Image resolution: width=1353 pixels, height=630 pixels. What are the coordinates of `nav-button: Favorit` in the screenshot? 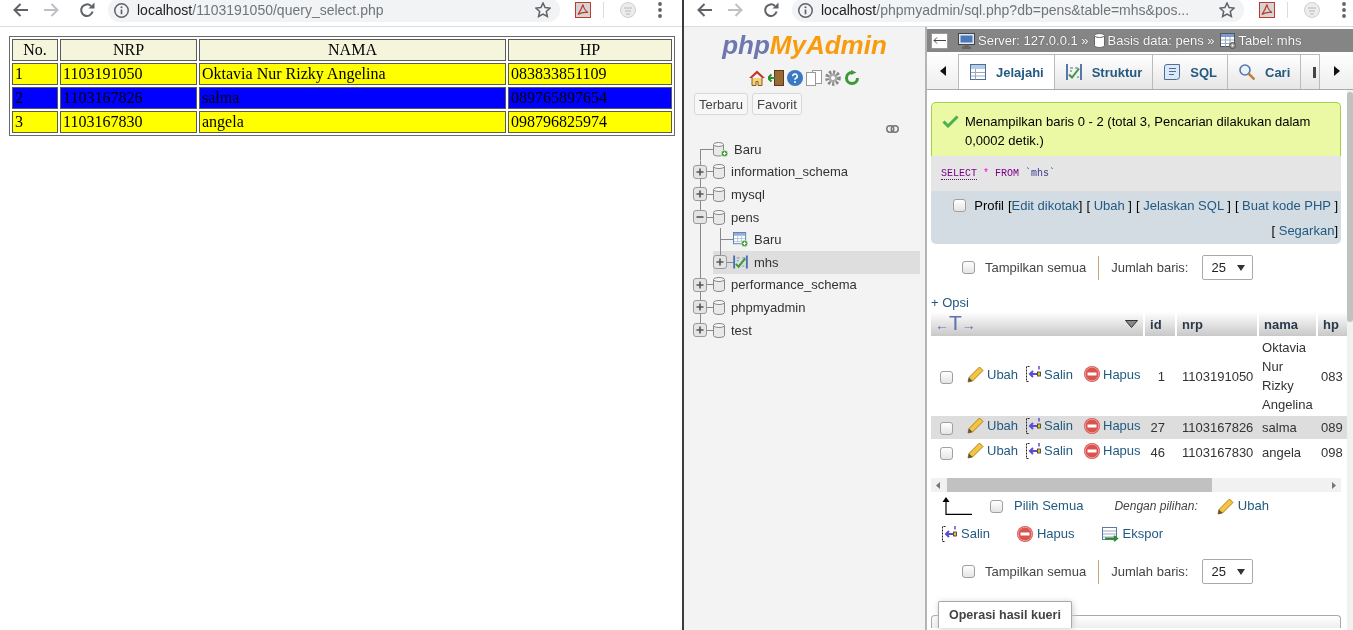 It's located at (777, 104).